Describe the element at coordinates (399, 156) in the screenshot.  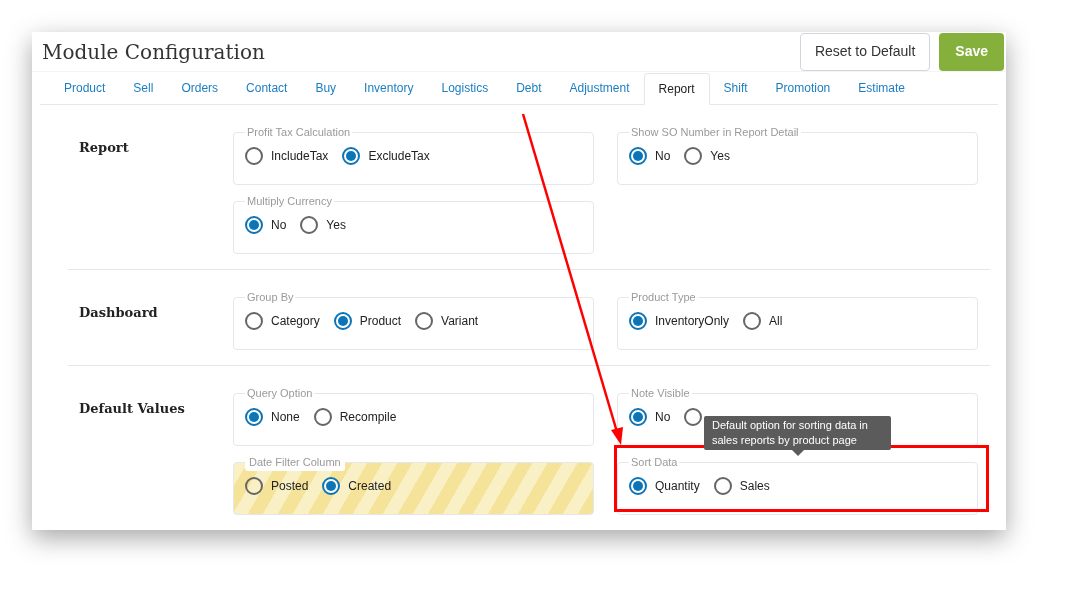
I see `option-label: ExcludeTax` at that location.